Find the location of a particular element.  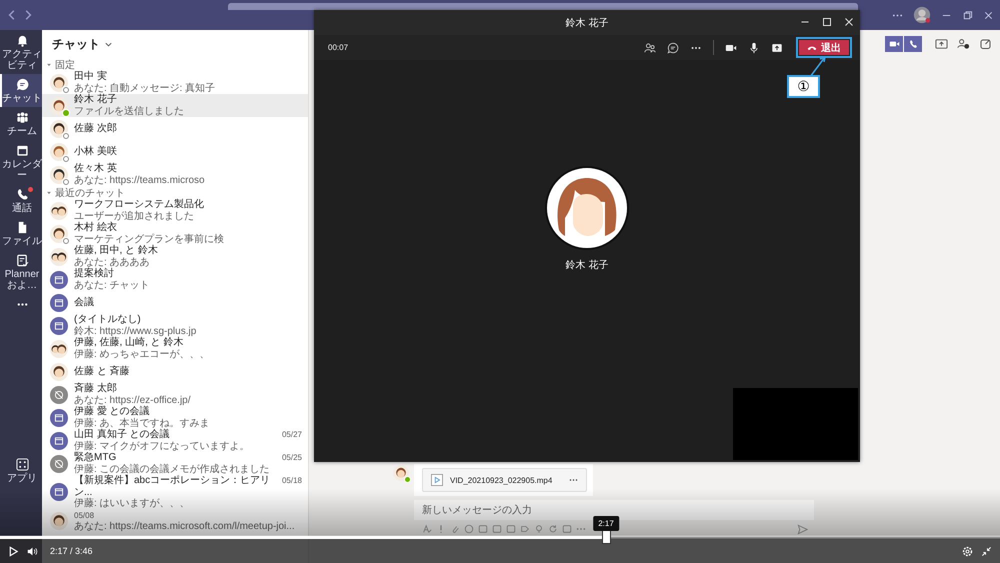

chat-item: 鈴木 花子 ファイルを送信しました is located at coordinates (175, 105).